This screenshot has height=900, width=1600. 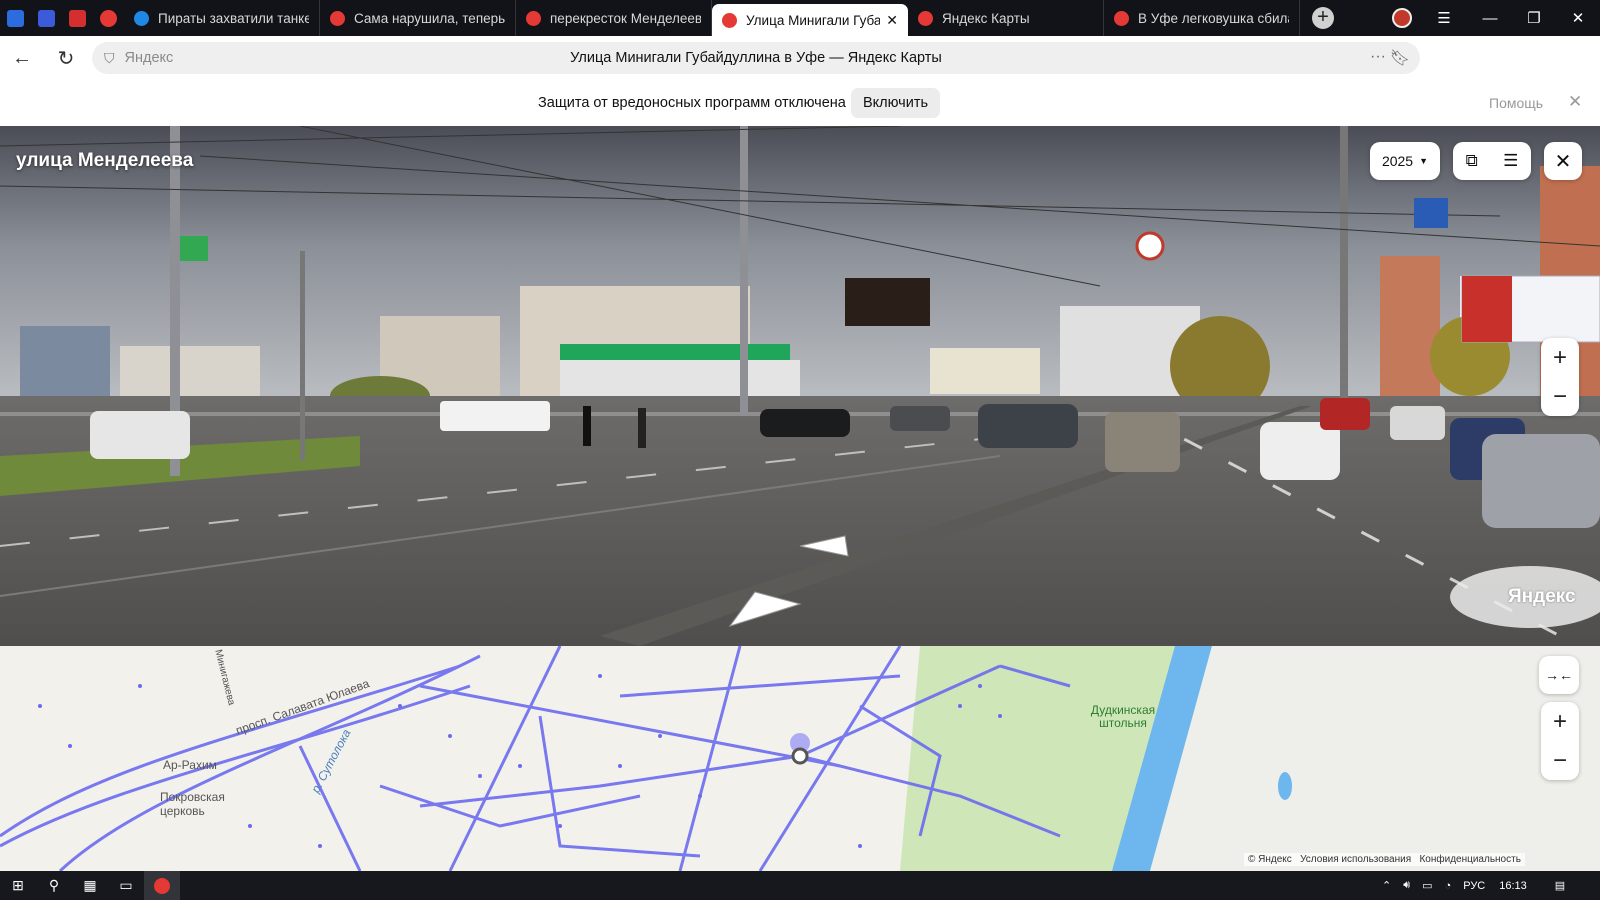 I want to click on reload-button: ↻, so click(x=66, y=58).